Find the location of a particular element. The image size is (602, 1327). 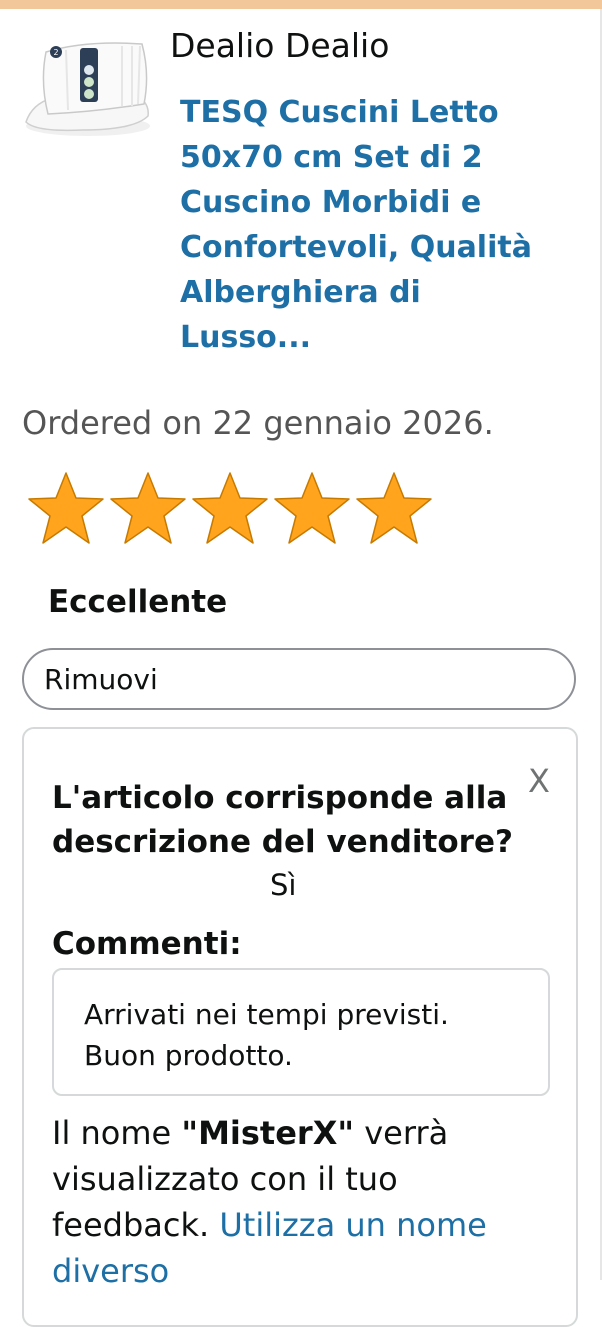

comments-label: Commenti: is located at coordinates (147, 944).